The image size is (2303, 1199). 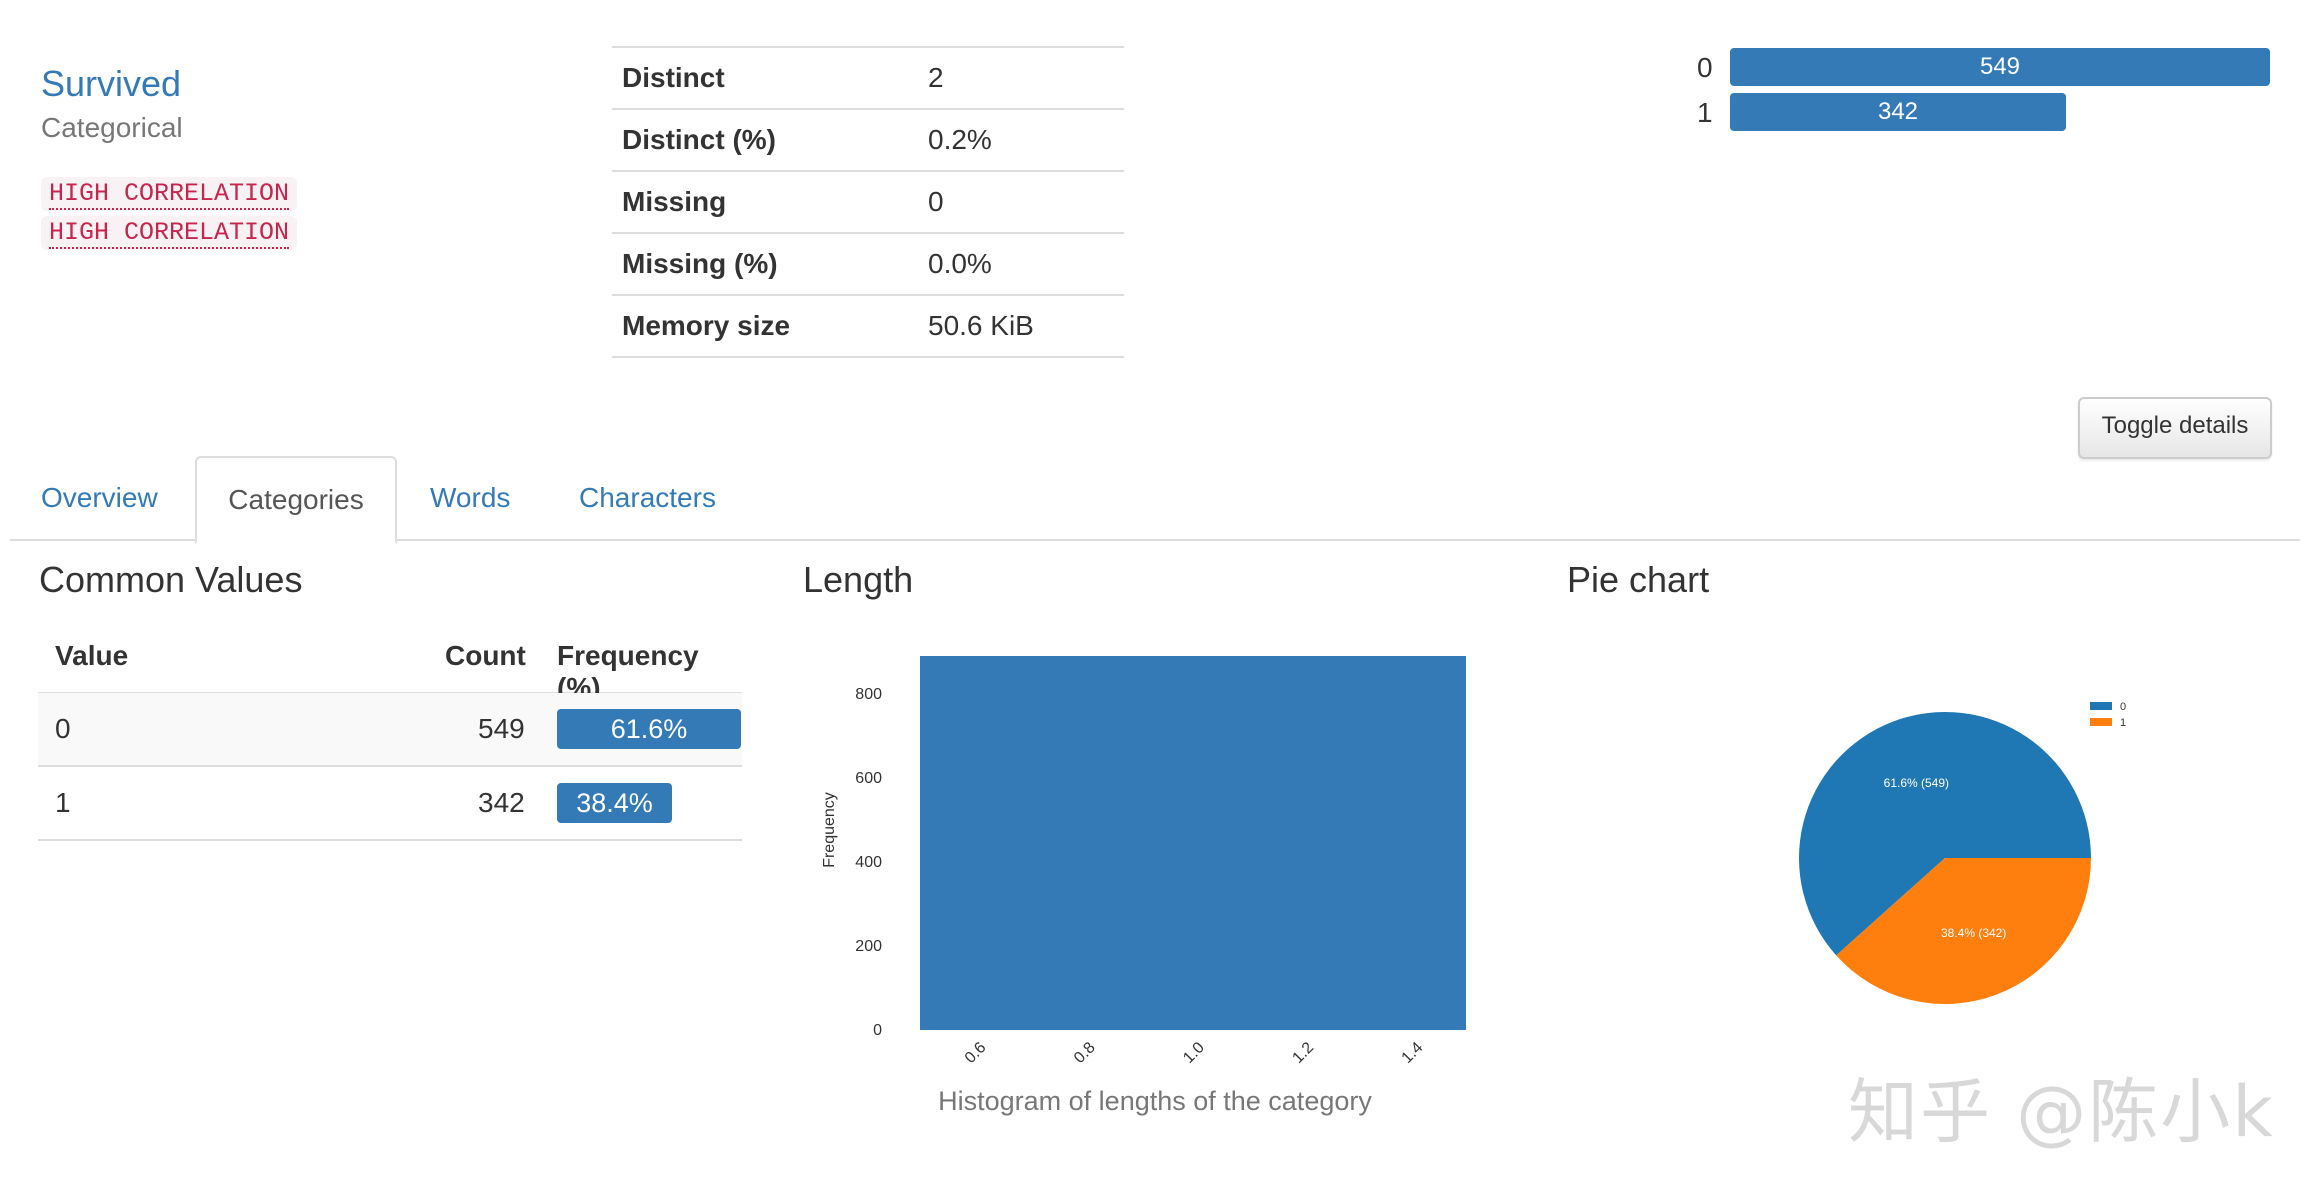 I want to click on y-tick-label: 400, so click(x=868, y=862).